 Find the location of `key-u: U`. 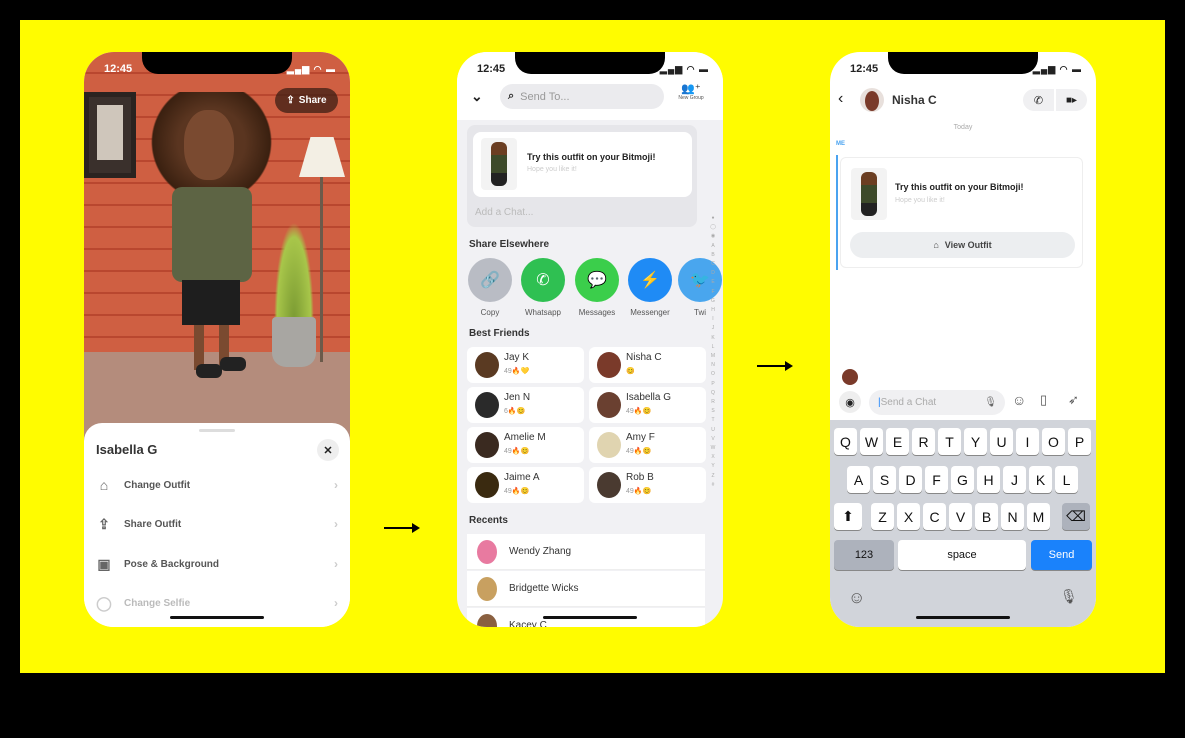

key-u: U is located at coordinates (1001, 441).